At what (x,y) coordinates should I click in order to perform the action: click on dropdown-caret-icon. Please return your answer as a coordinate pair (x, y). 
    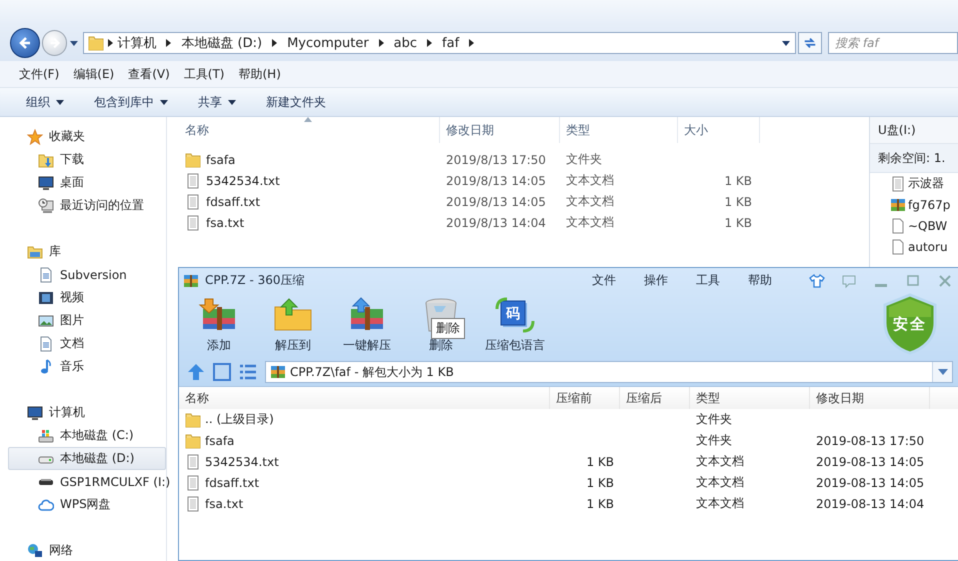
    Looking at the image, I should click on (786, 43).